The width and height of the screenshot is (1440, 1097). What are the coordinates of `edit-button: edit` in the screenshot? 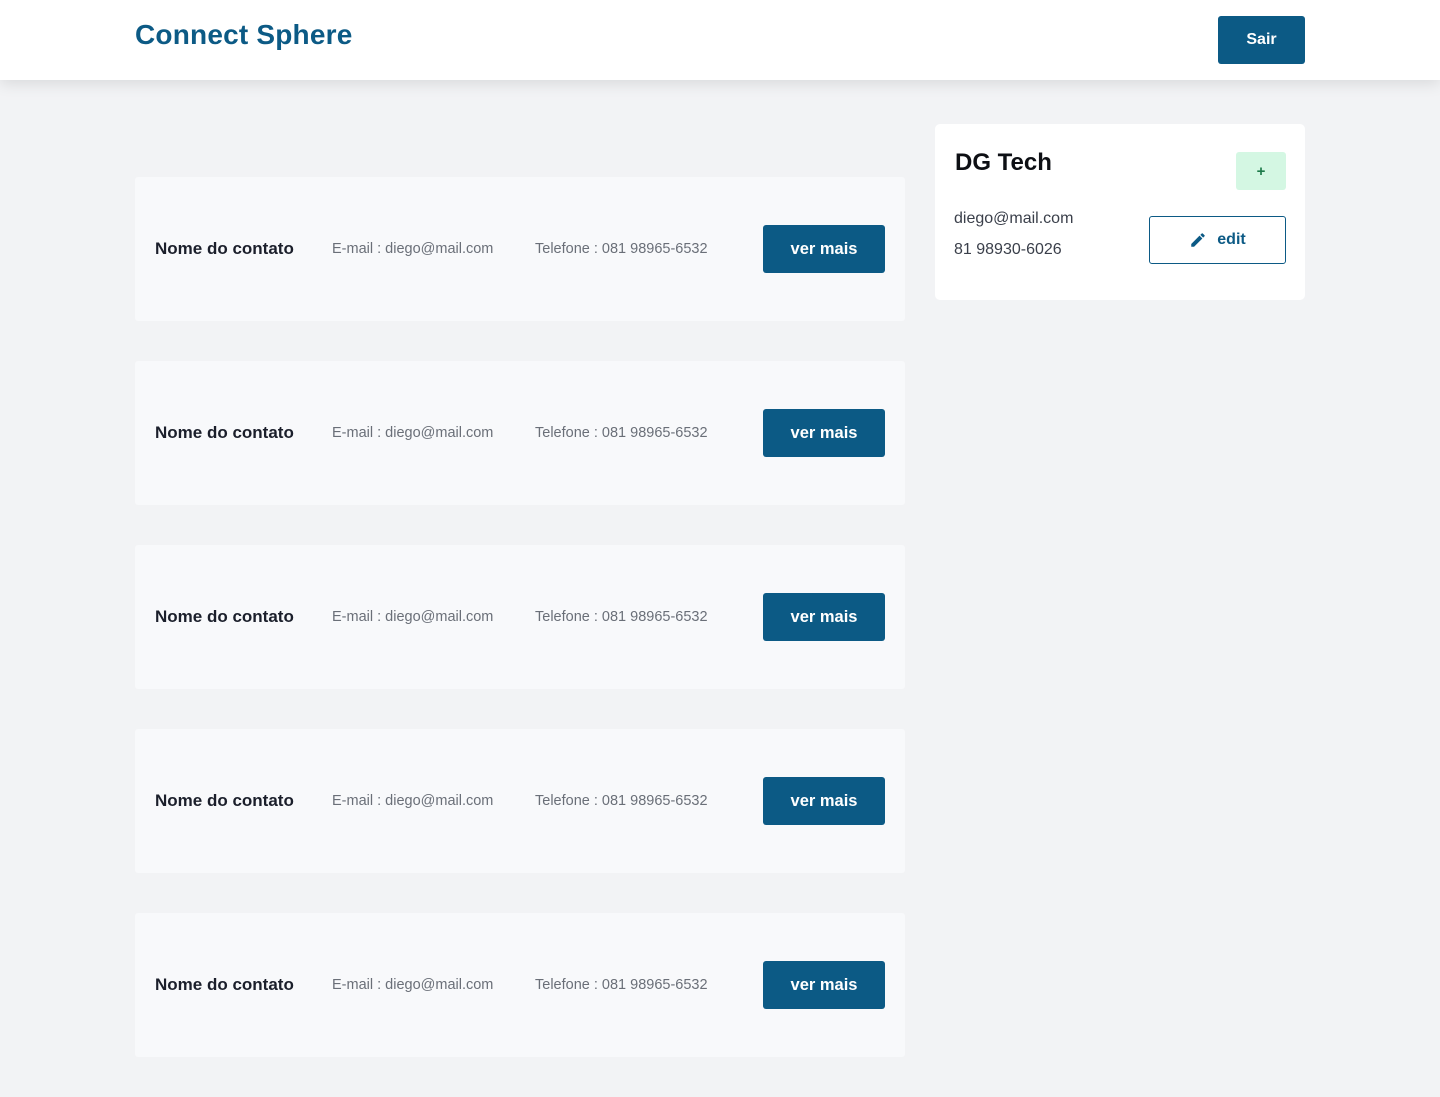 It's located at (1217, 240).